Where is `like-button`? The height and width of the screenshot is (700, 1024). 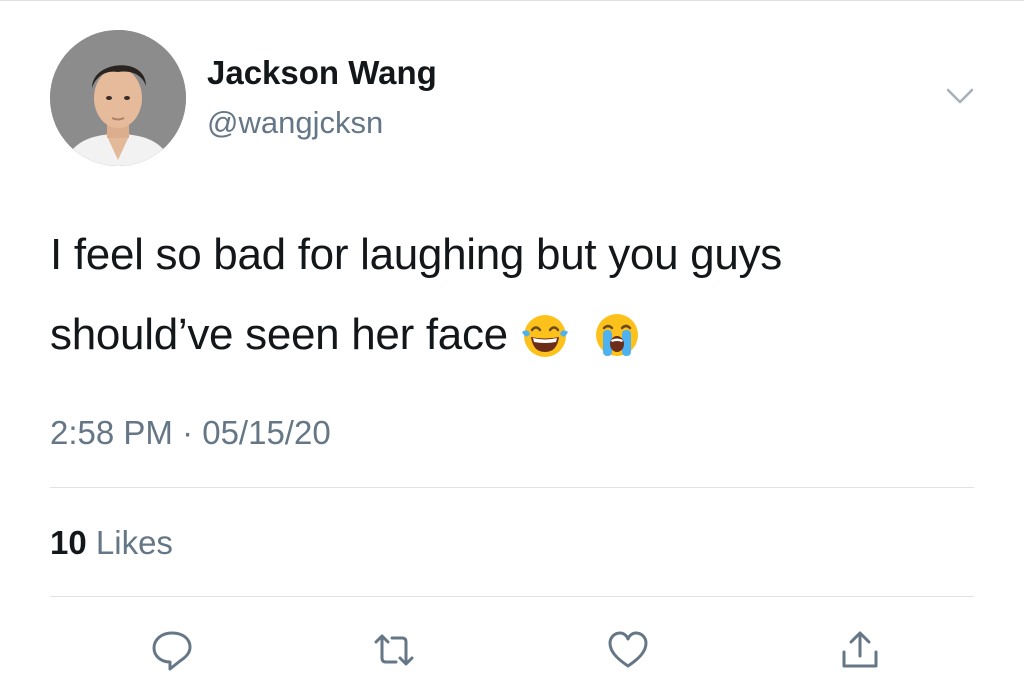
like-button is located at coordinates (628, 650).